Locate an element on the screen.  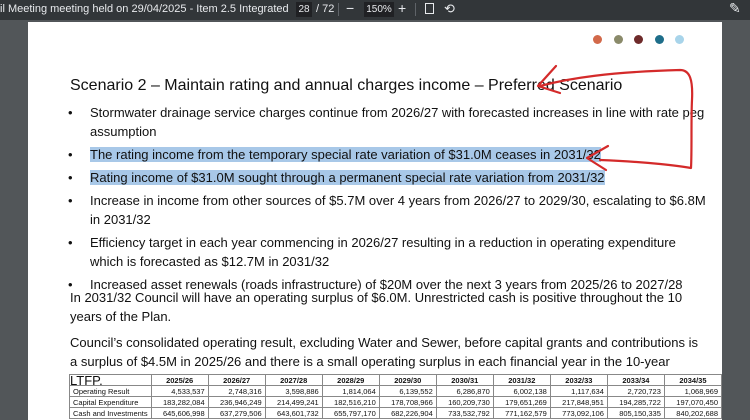
header-cell: 2032/33 is located at coordinates (578, 380).